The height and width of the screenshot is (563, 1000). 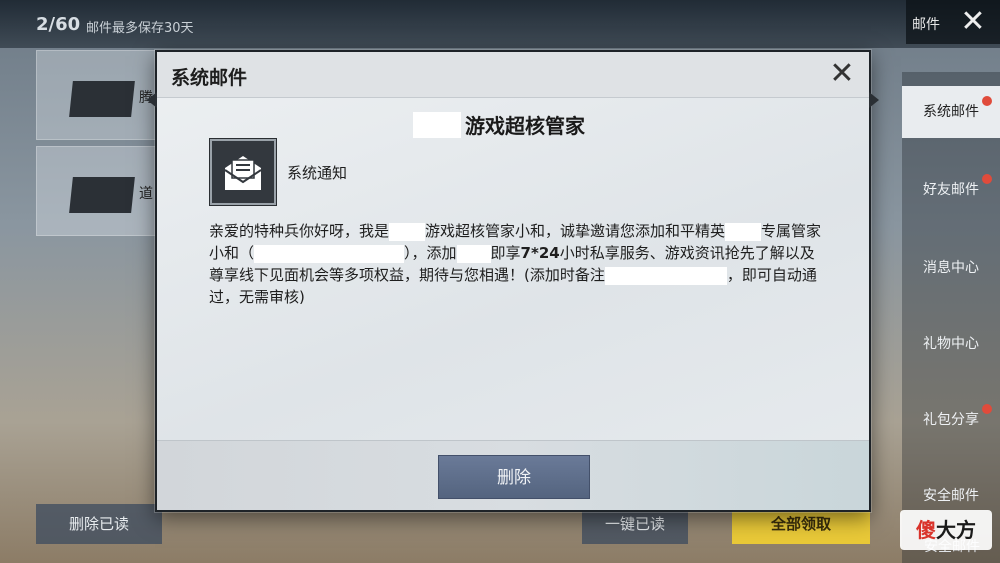 What do you see at coordinates (926, 22) in the screenshot?
I see `mail-header-title: 邮件` at bounding box center [926, 22].